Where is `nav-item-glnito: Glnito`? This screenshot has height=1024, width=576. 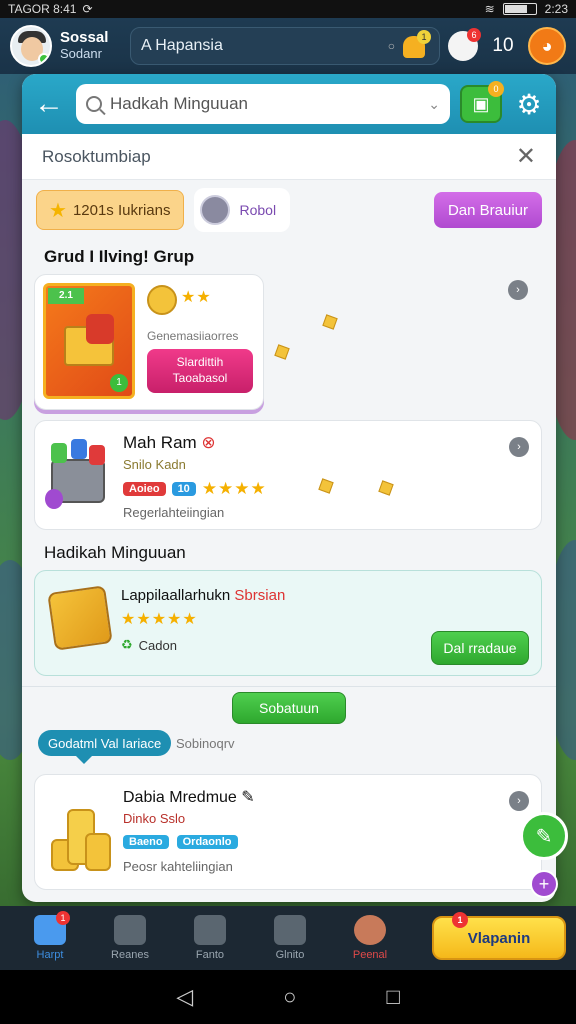
nav-item-glnito: Glnito is located at coordinates (290, 938).